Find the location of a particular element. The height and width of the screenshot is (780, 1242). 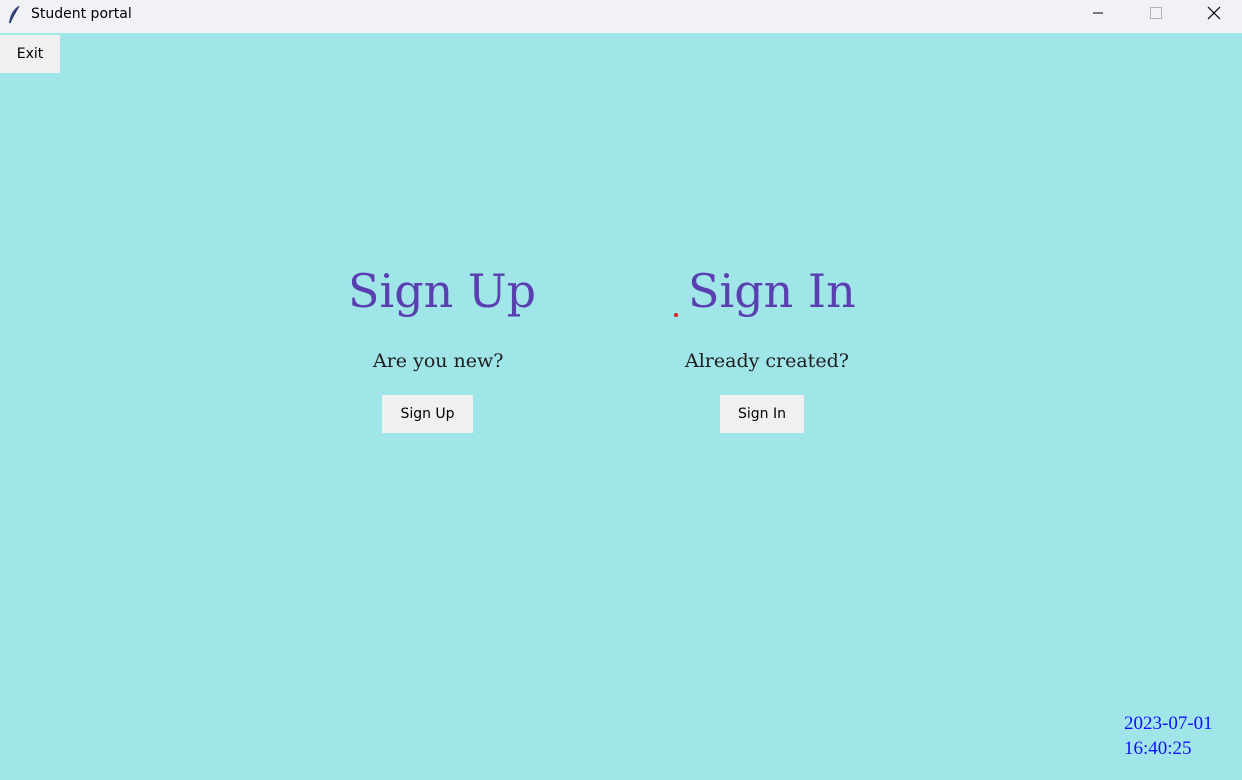

exit-button: Exit is located at coordinates (30, 54).